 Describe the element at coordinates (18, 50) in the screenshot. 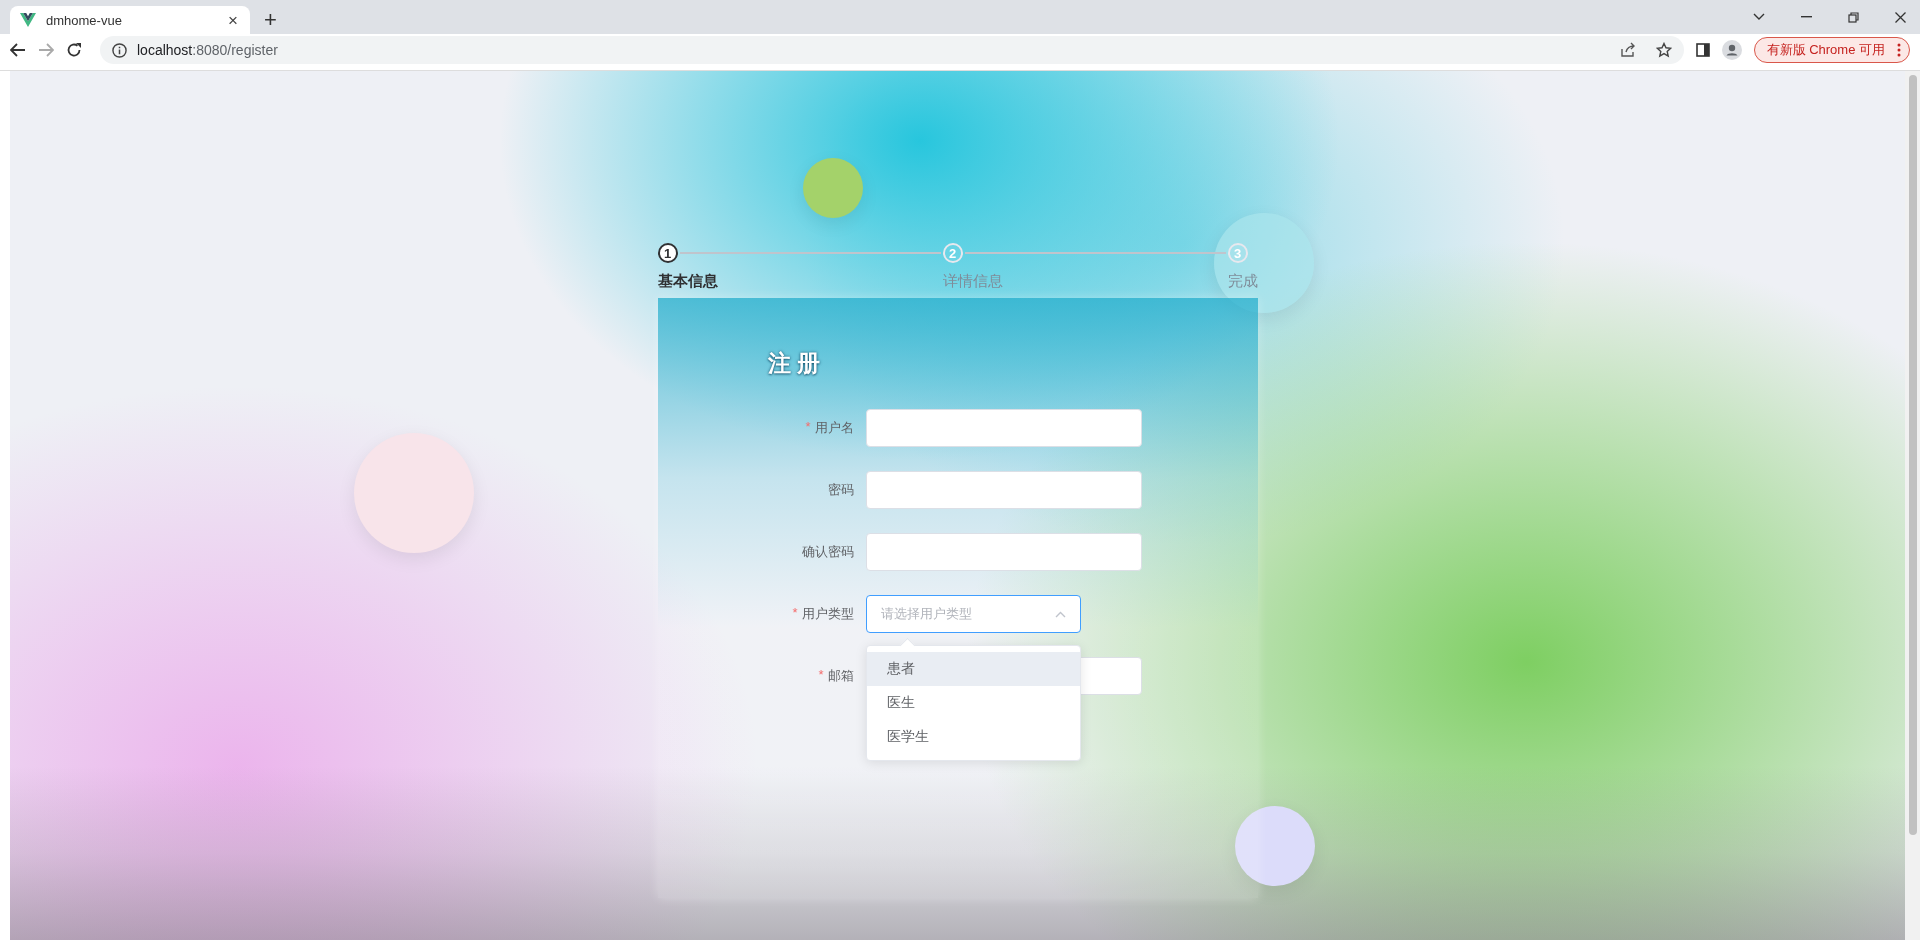

I see `back-arrow-icon` at that location.